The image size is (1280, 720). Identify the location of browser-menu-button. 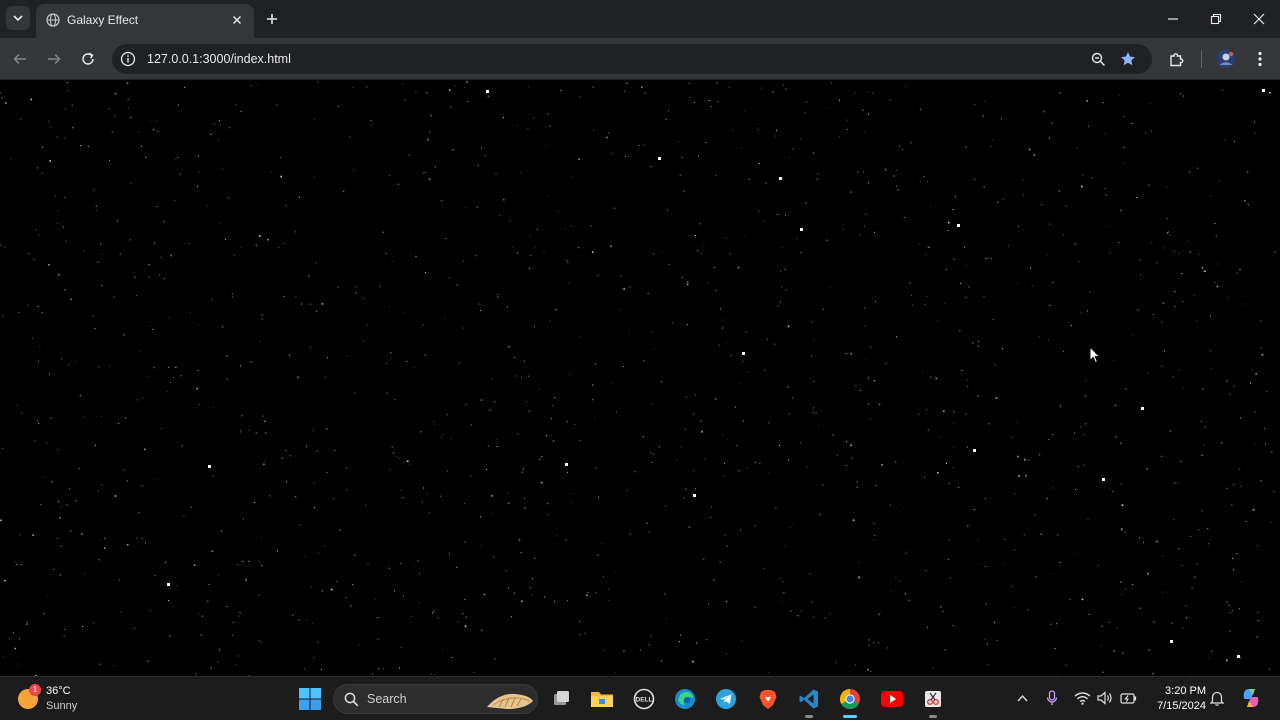
(1260, 59).